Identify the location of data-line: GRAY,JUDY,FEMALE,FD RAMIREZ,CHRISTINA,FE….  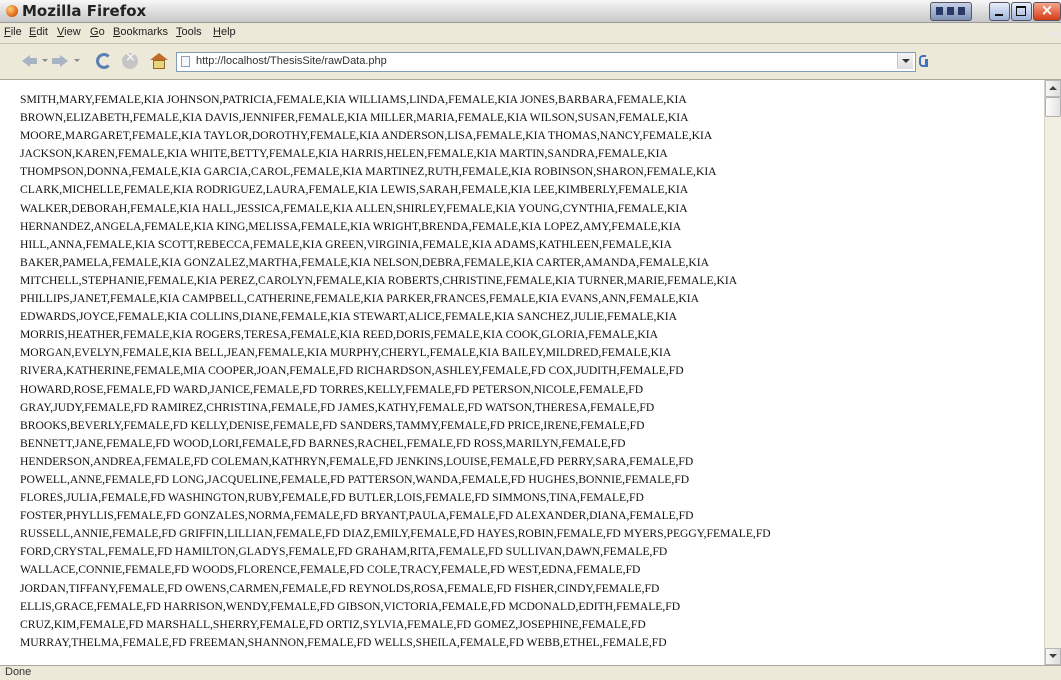
(337, 407).